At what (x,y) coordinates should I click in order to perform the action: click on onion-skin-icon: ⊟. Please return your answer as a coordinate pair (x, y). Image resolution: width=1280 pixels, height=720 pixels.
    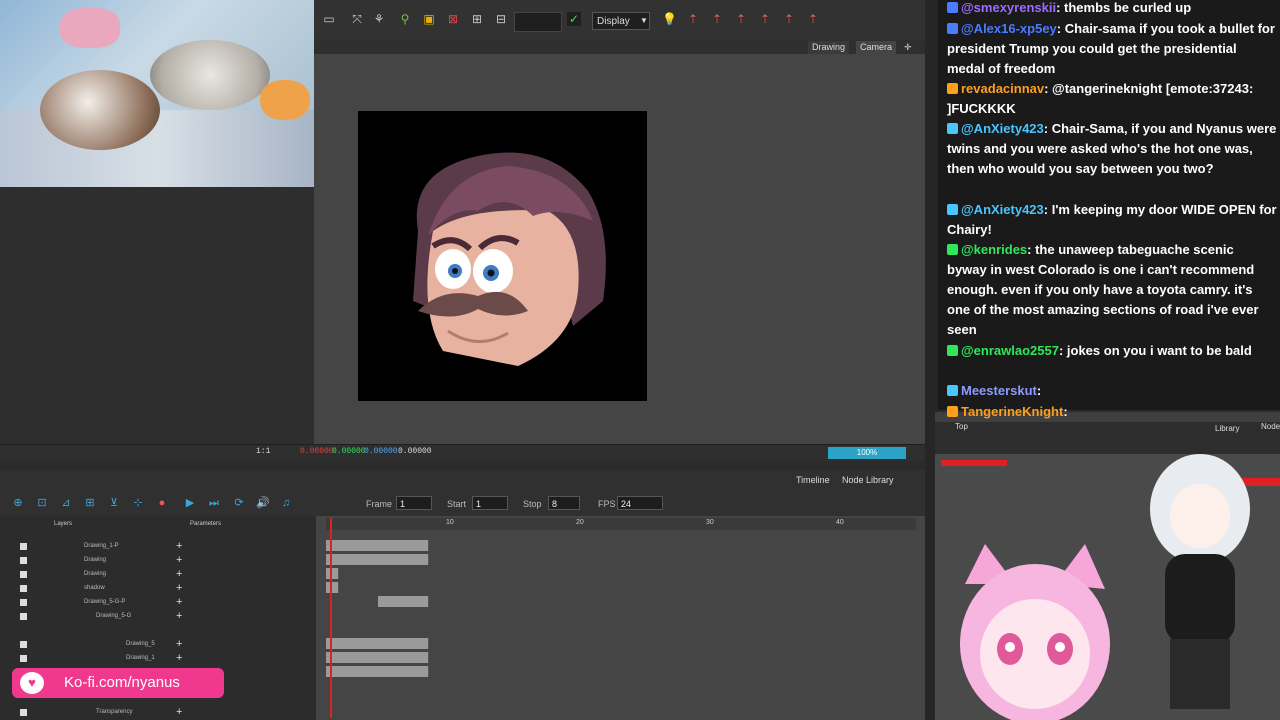
    Looking at the image, I should click on (501, 19).